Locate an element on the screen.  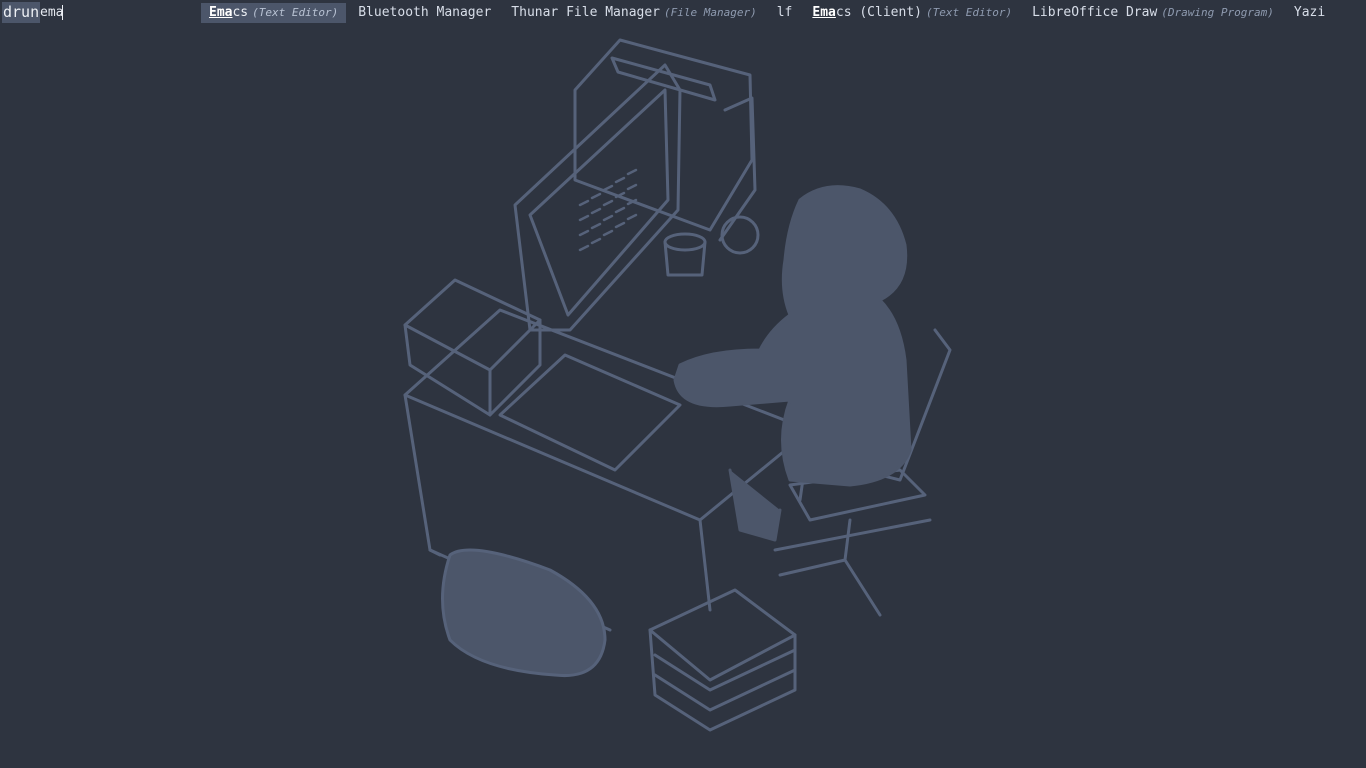
entry-description: (File Manager) is located at coordinates (710, 12).